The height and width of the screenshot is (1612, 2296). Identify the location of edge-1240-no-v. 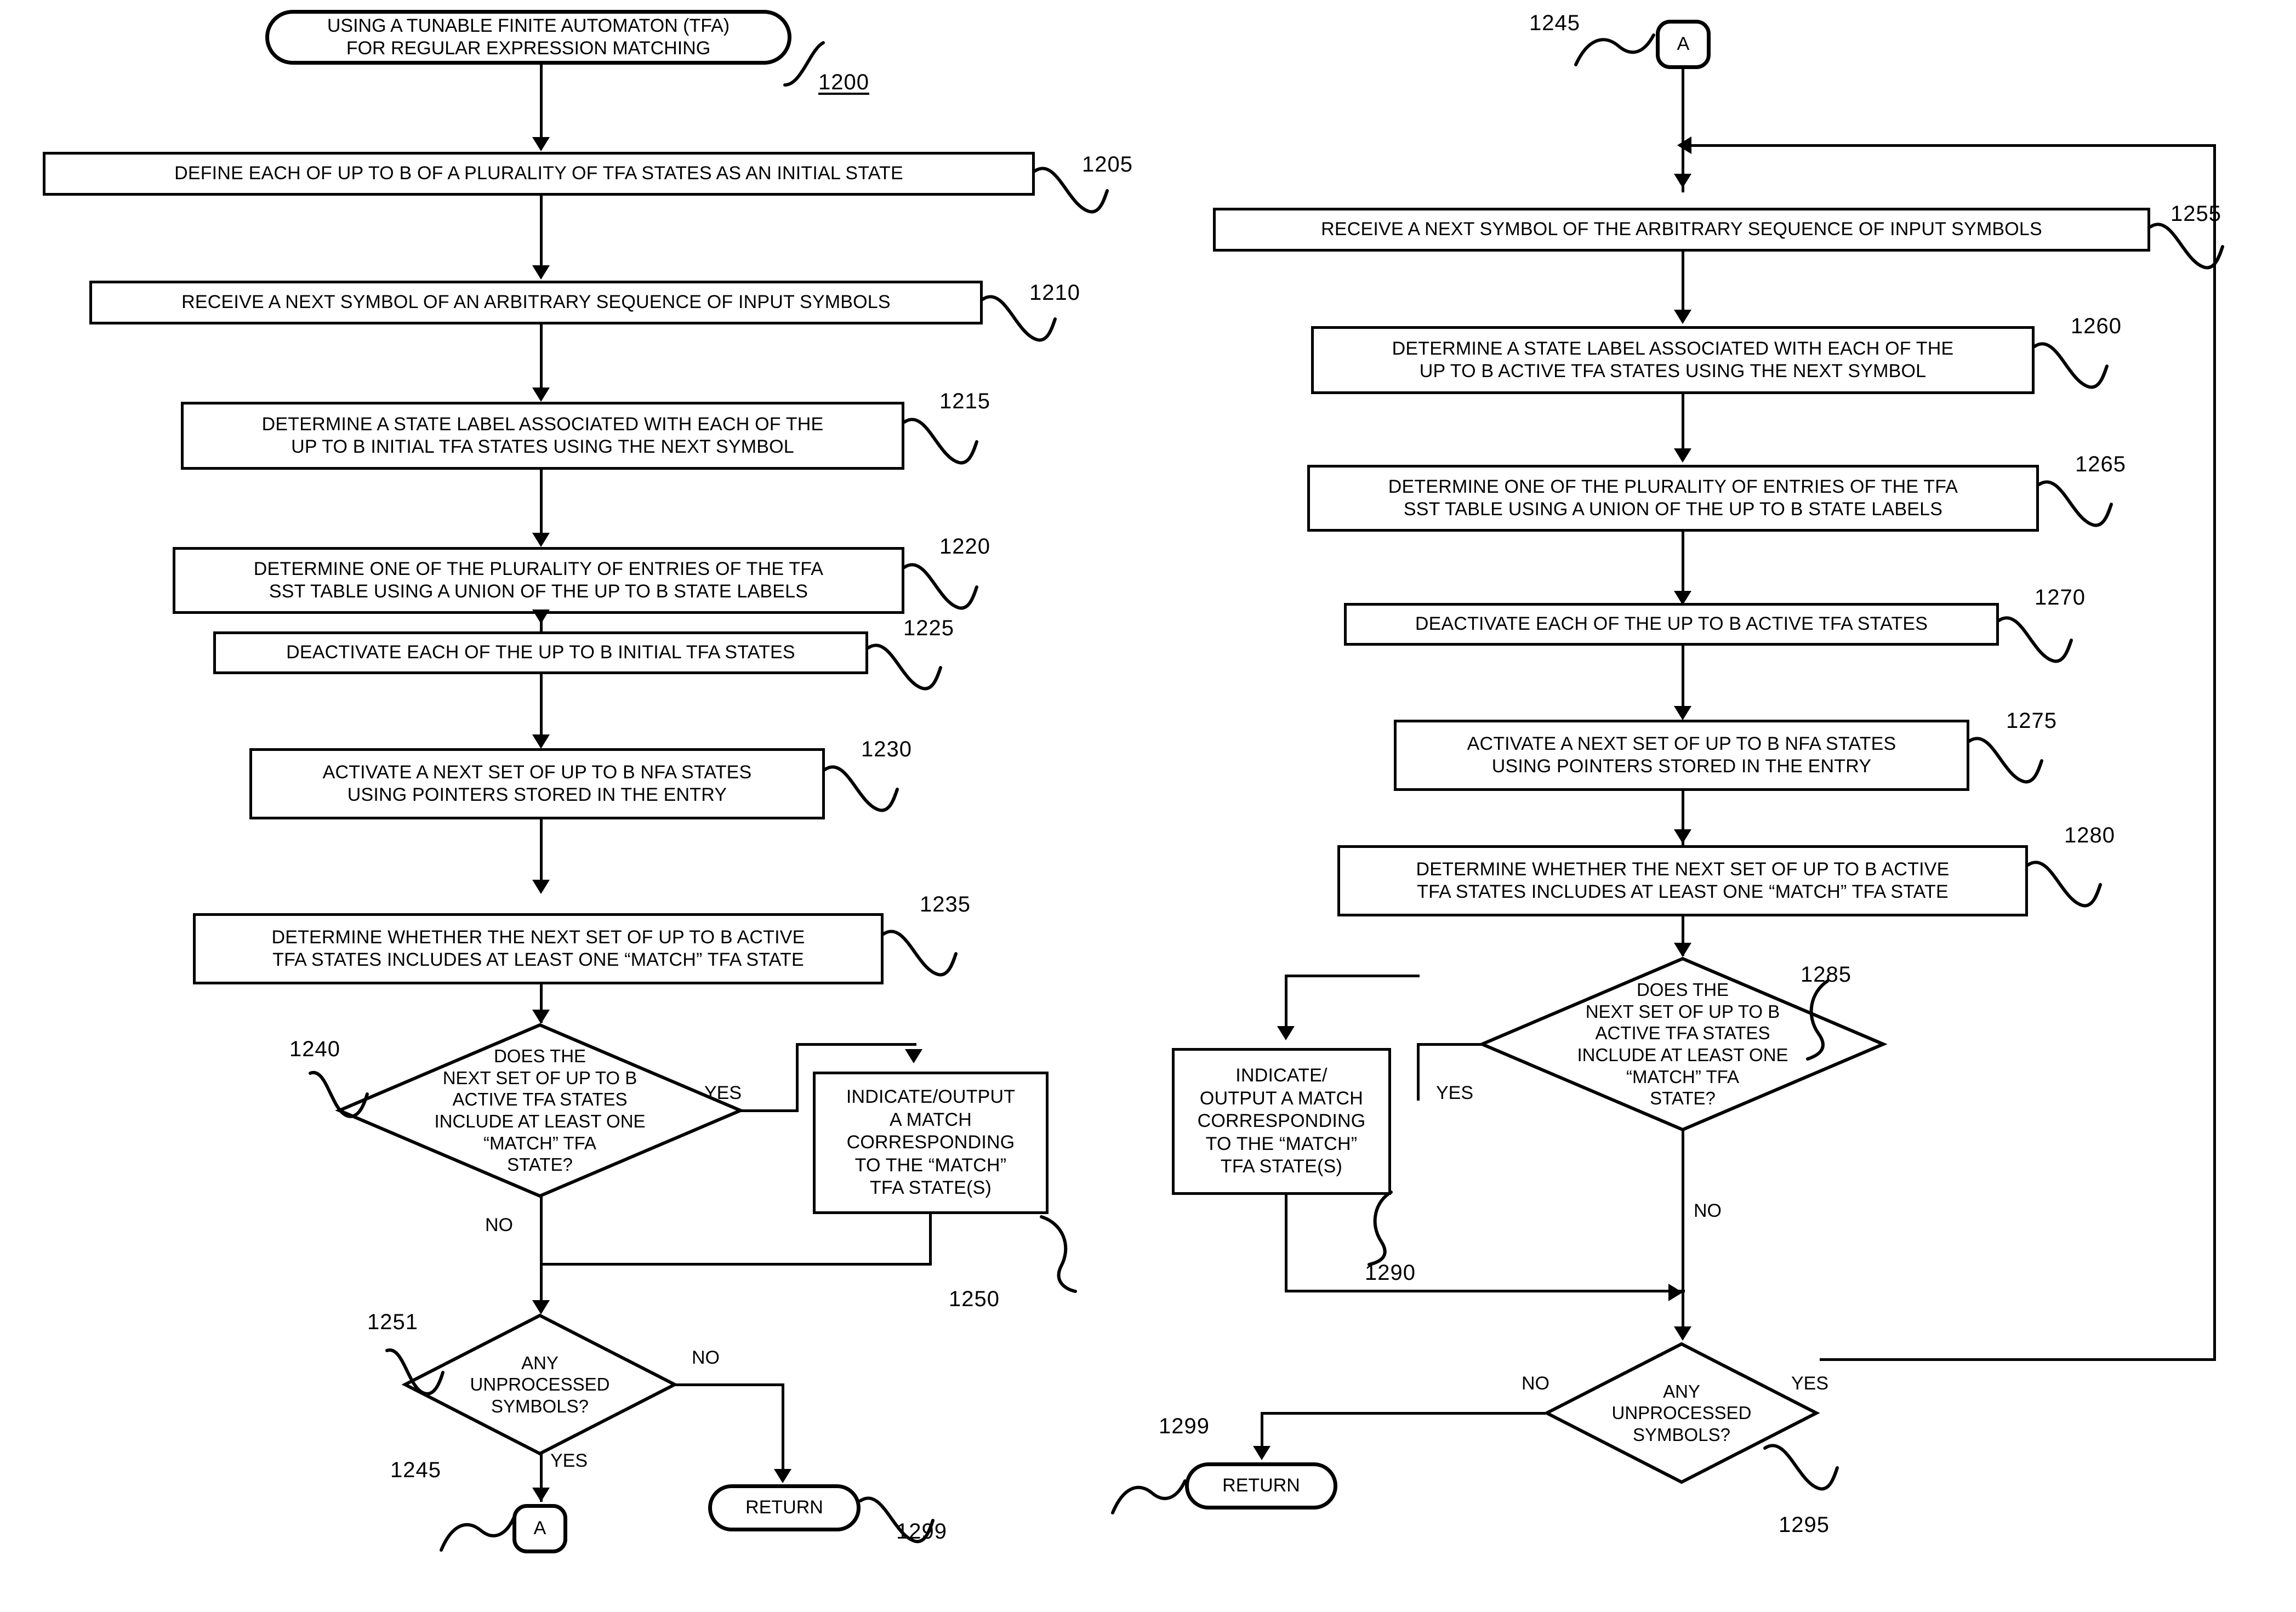
(541, 1253).